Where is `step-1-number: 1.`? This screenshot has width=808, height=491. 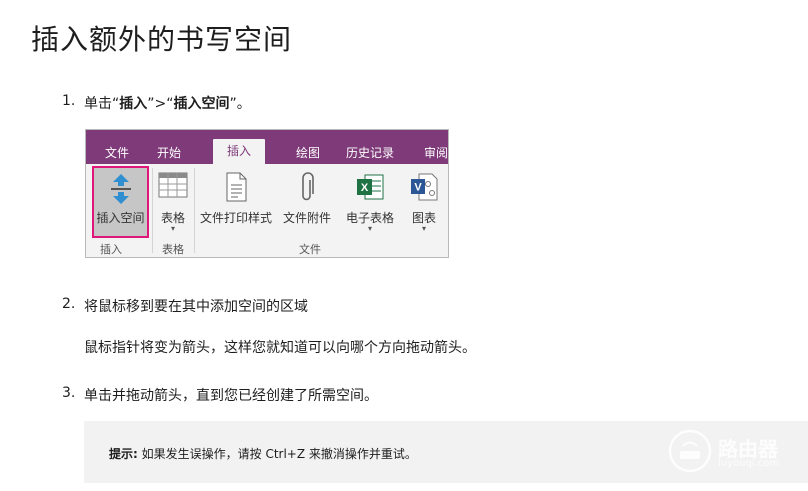
step-1-number: 1. is located at coordinates (69, 101).